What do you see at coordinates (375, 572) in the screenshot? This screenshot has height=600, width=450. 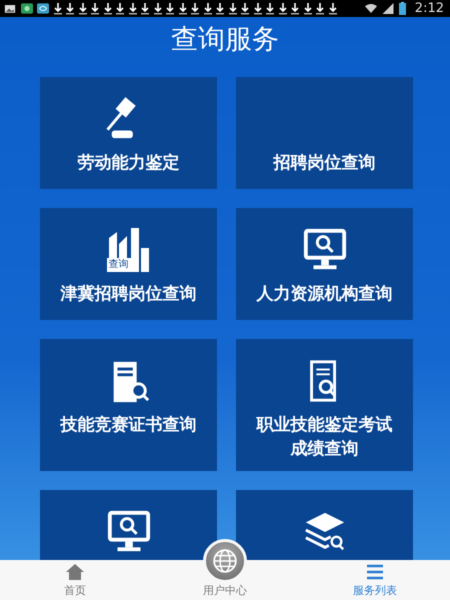 I see `list-icon` at bounding box center [375, 572].